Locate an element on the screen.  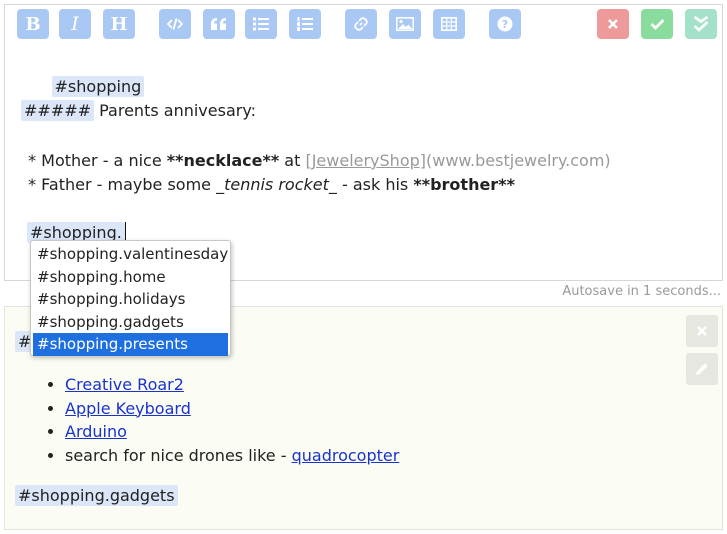
markdown-link-text: [JeweleryShop] is located at coordinates (366, 160).